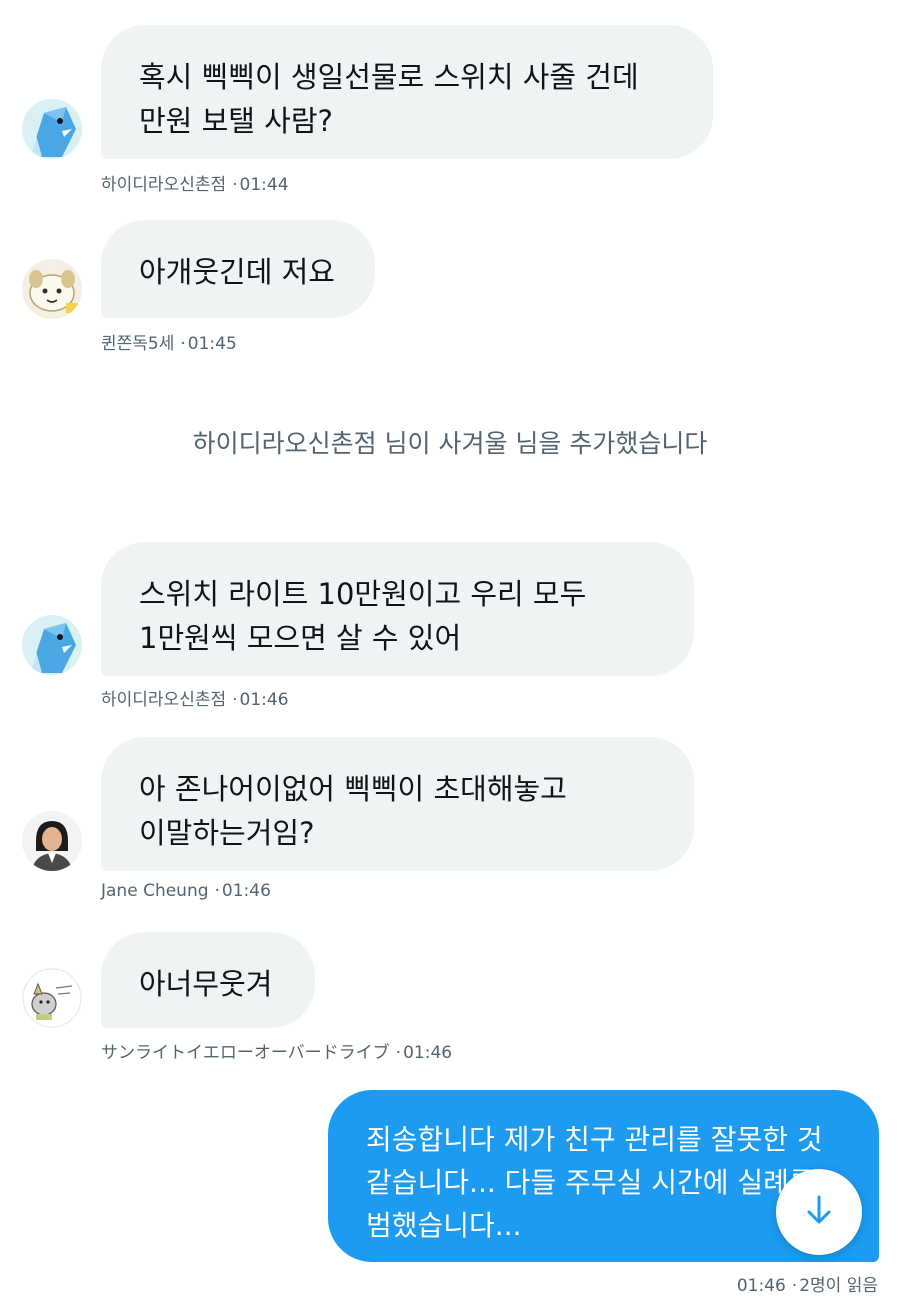 The width and height of the screenshot is (900, 1296). What do you see at coordinates (52, 998) in the screenshot?
I see `sketch-animal-avatar-icon` at bounding box center [52, 998].